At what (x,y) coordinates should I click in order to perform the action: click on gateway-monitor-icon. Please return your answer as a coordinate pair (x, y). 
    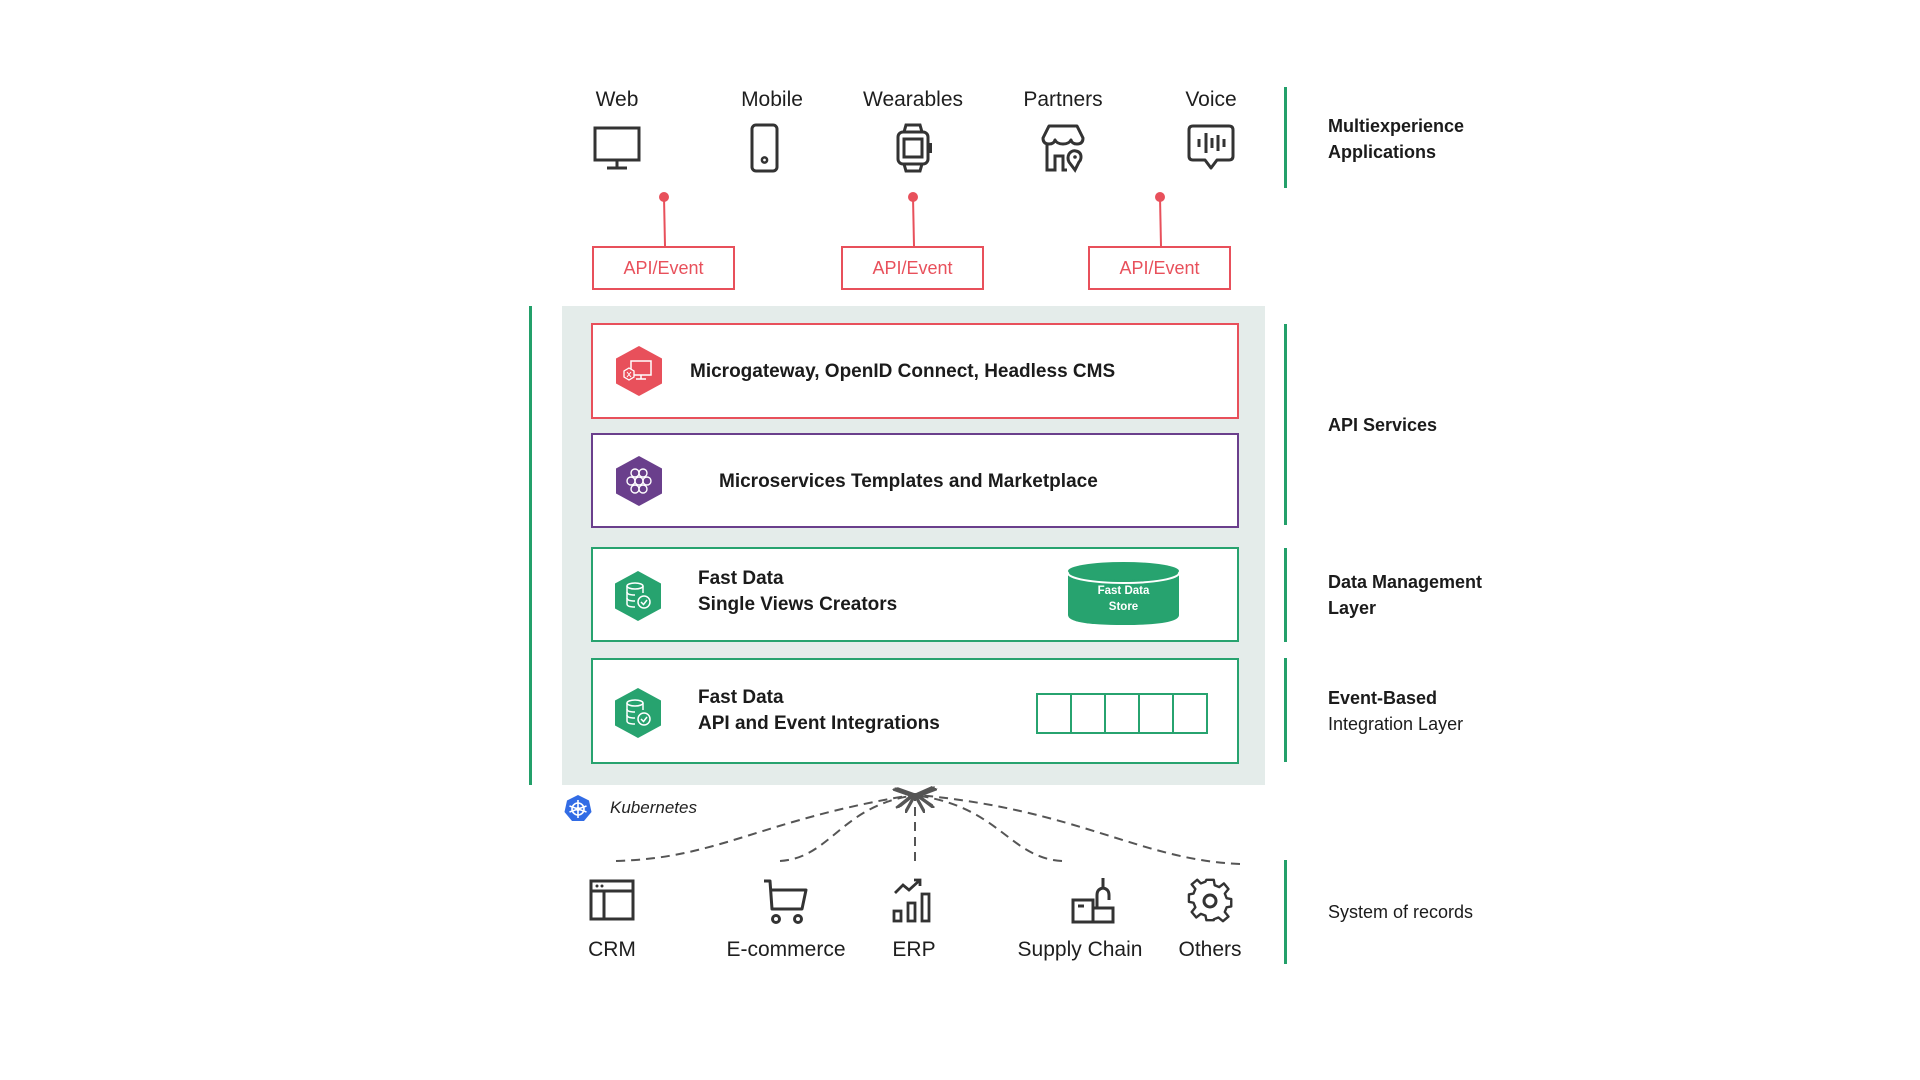
    Looking at the image, I should click on (639, 371).